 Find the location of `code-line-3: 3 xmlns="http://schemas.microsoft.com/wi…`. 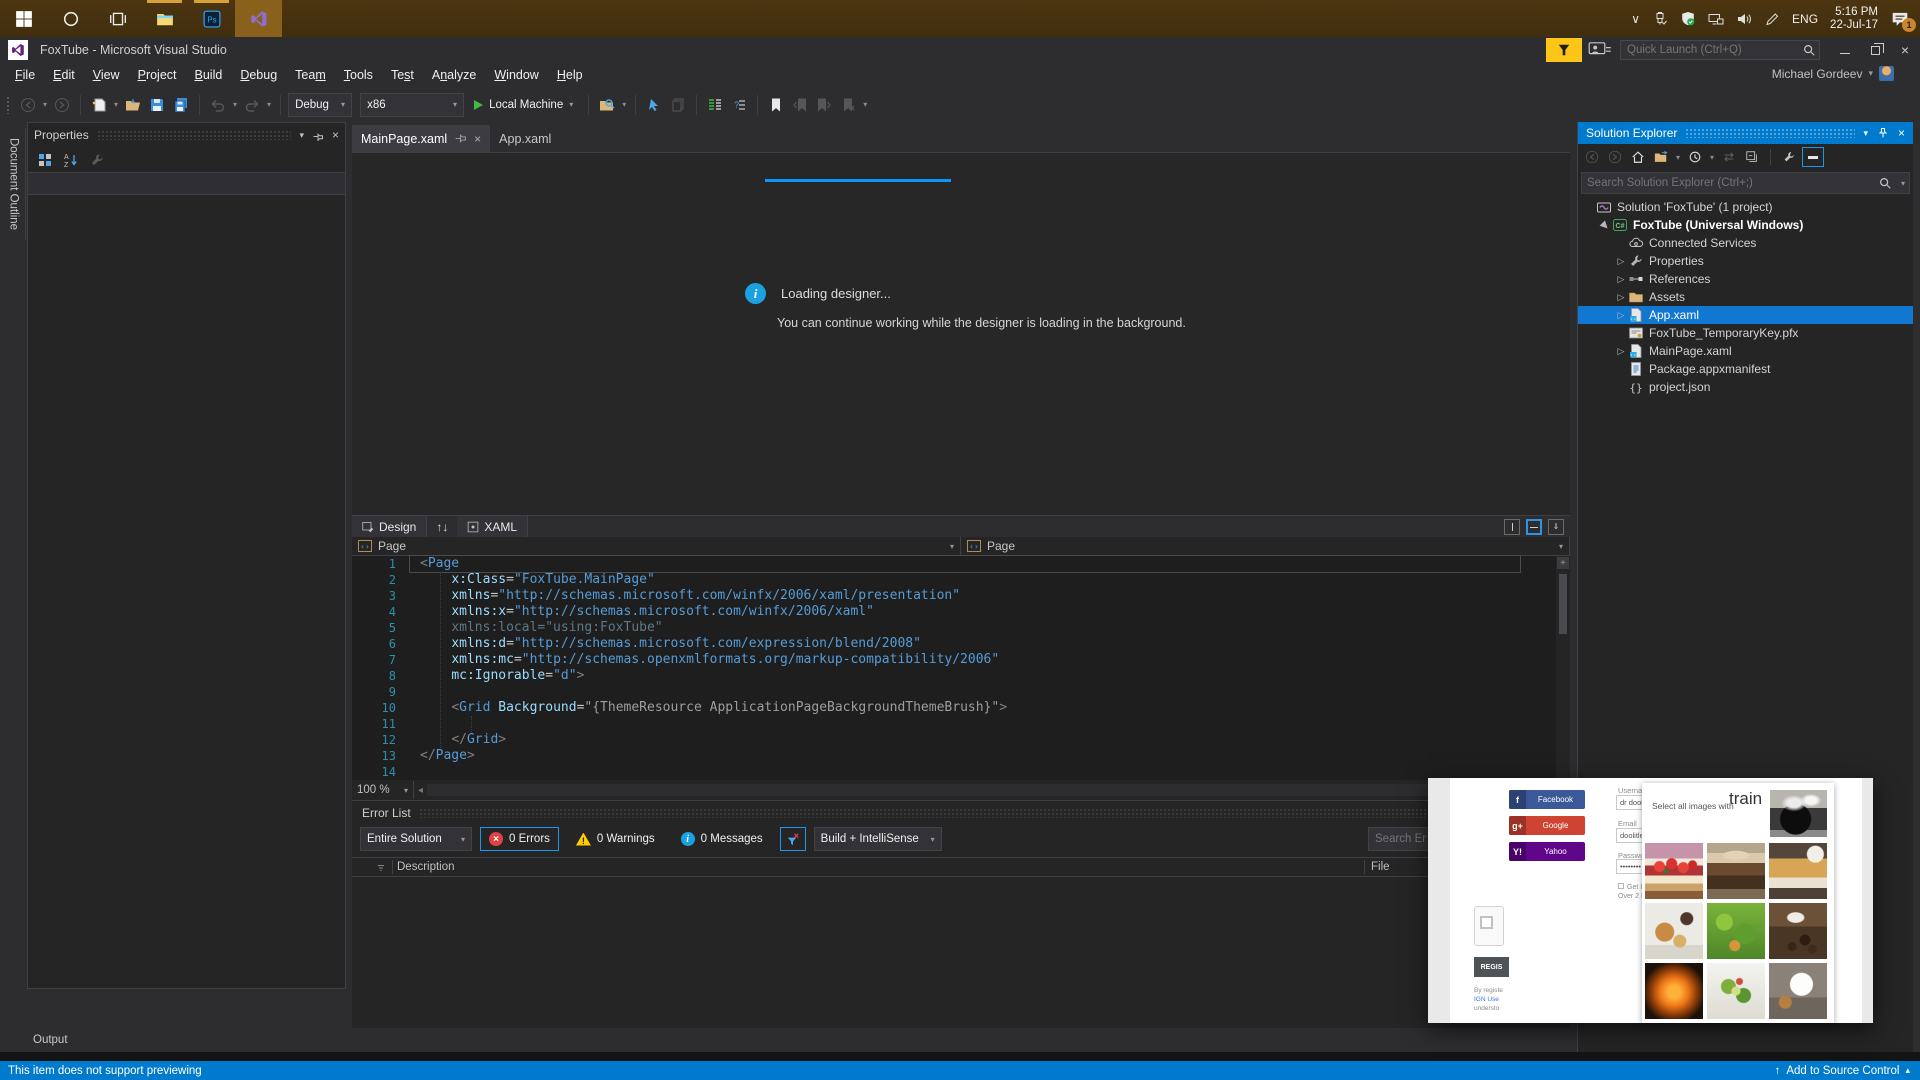

code-line-3: 3 xmlns="http://schemas.microsoft.com/wi… is located at coordinates (961, 596).